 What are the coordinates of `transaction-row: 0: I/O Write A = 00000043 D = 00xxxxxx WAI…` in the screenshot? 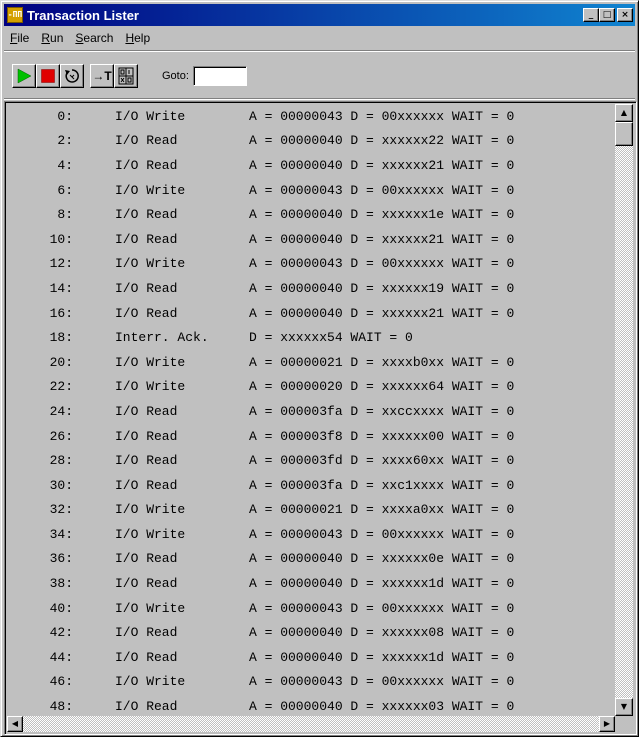 It's located at (311, 116).